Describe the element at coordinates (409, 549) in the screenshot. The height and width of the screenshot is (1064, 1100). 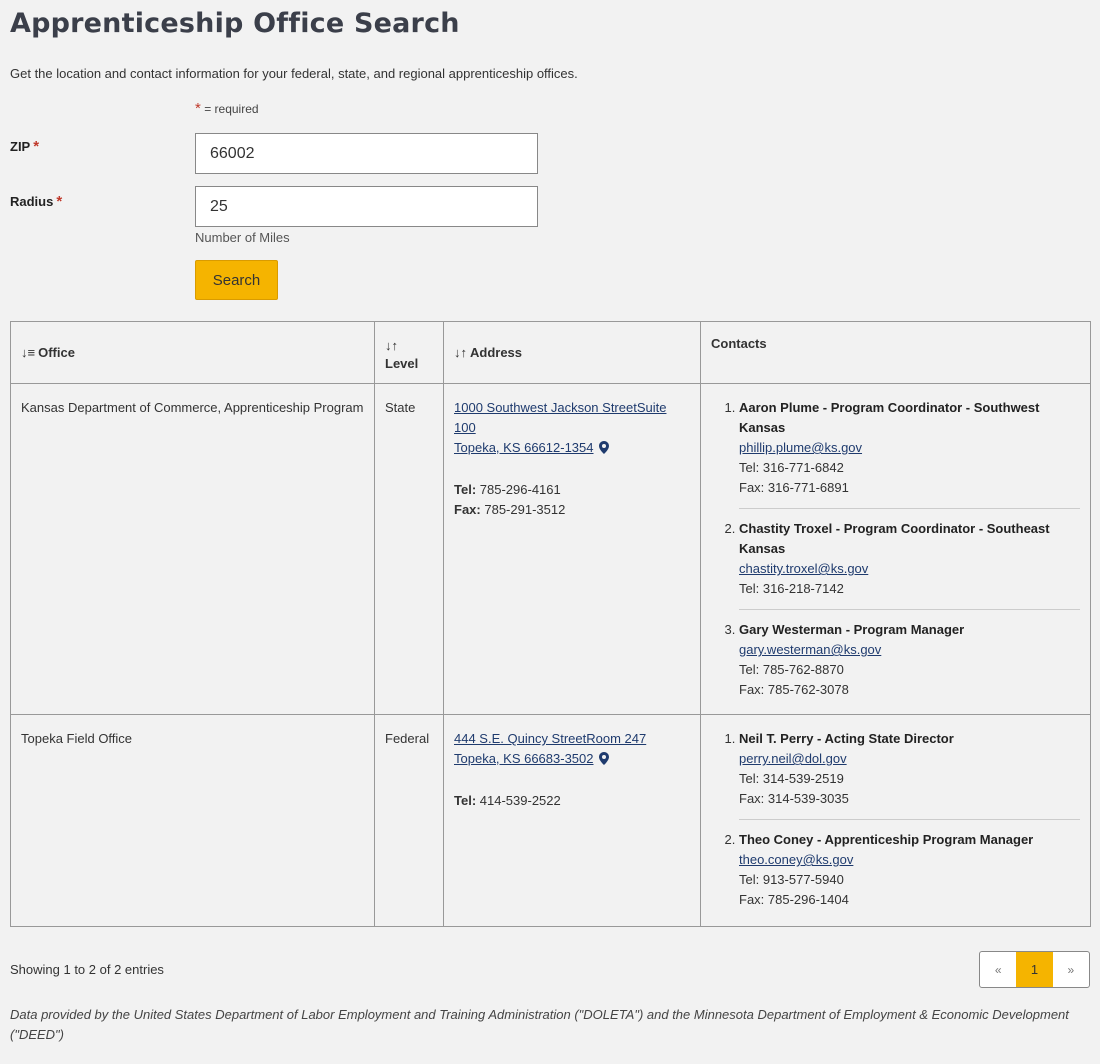
I see `level-cell: State` at that location.